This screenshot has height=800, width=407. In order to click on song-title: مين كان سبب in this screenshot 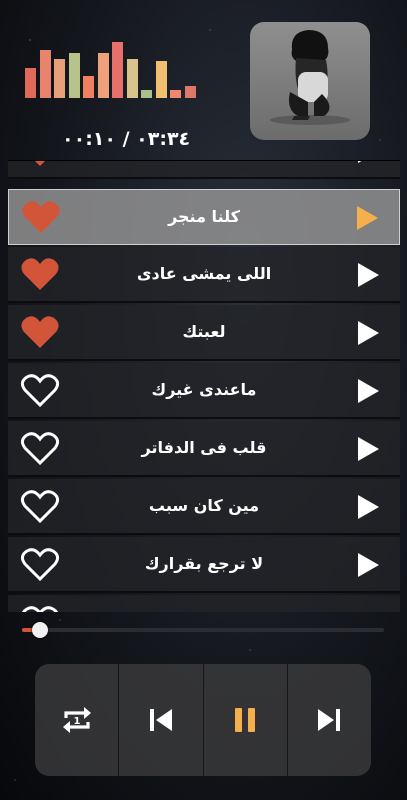, I will do `click(204, 505)`.